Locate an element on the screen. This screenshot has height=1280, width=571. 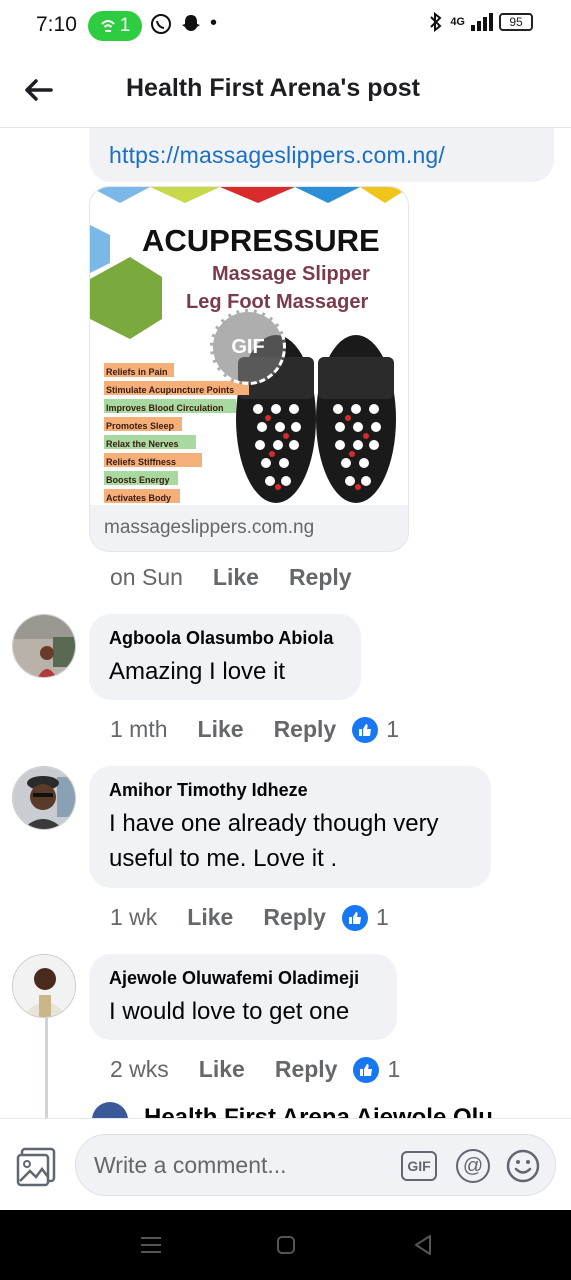
hotspot-count: 1 is located at coordinates (125, 25).